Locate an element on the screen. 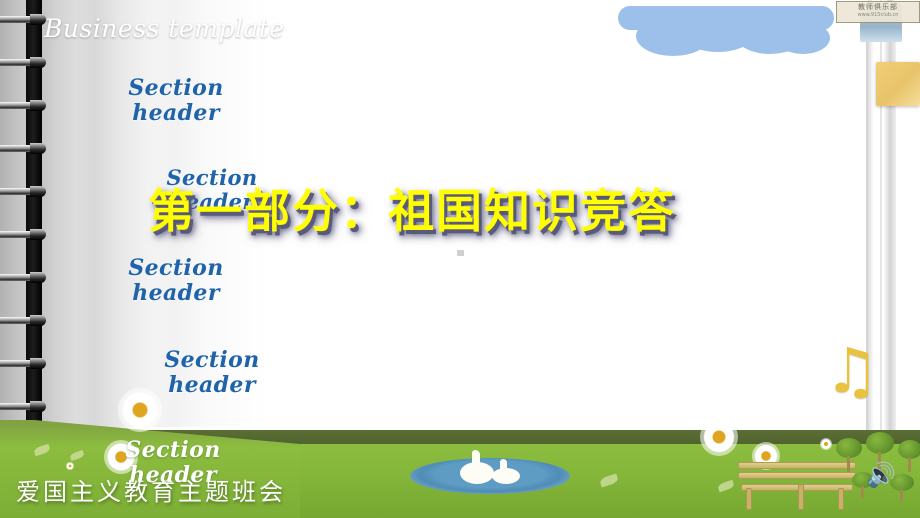  watermark-url: www.915club.cn is located at coordinates (878, 15).